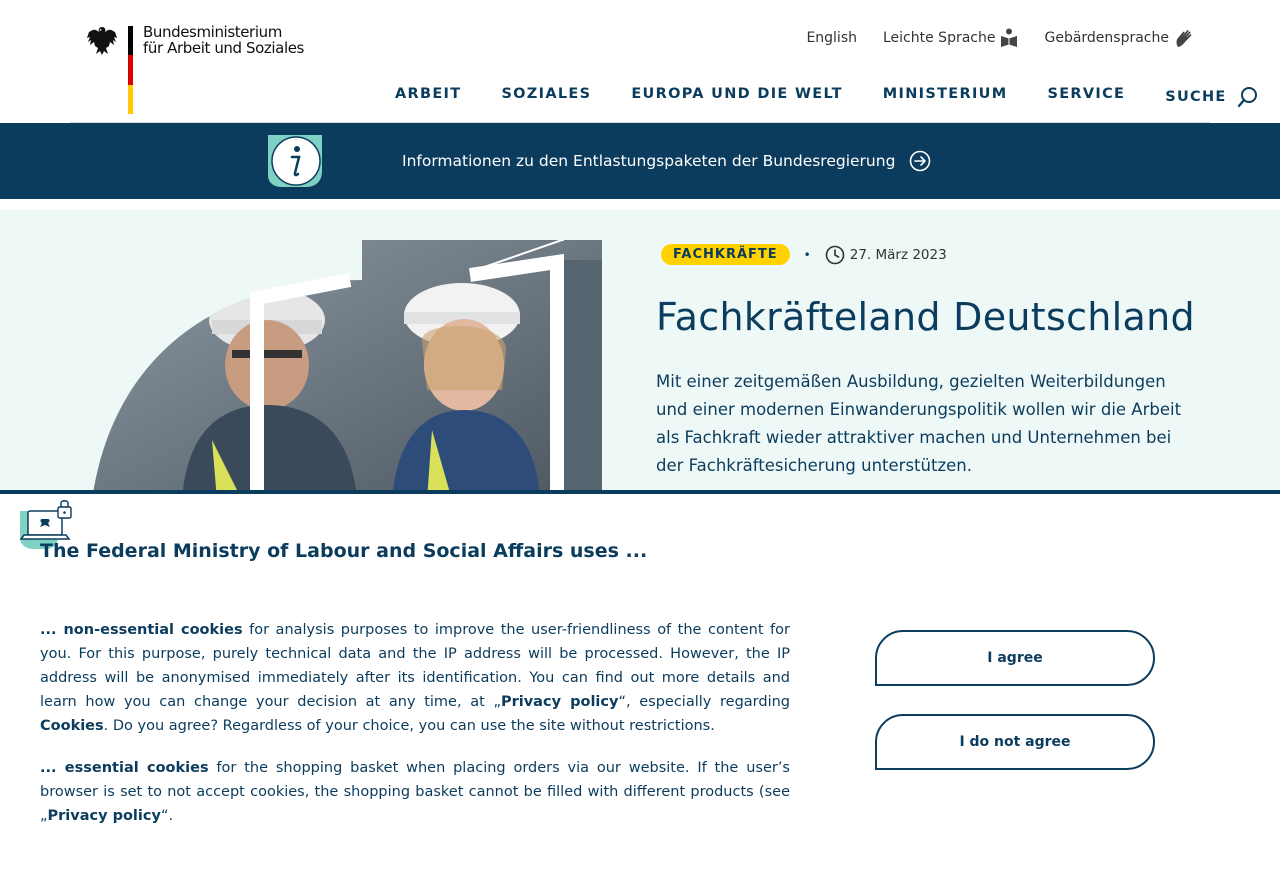 This screenshot has width=1280, height=887. Describe the element at coordinates (704, 702) in the screenshot. I see `p1-text-b: “, especially regarding` at that location.